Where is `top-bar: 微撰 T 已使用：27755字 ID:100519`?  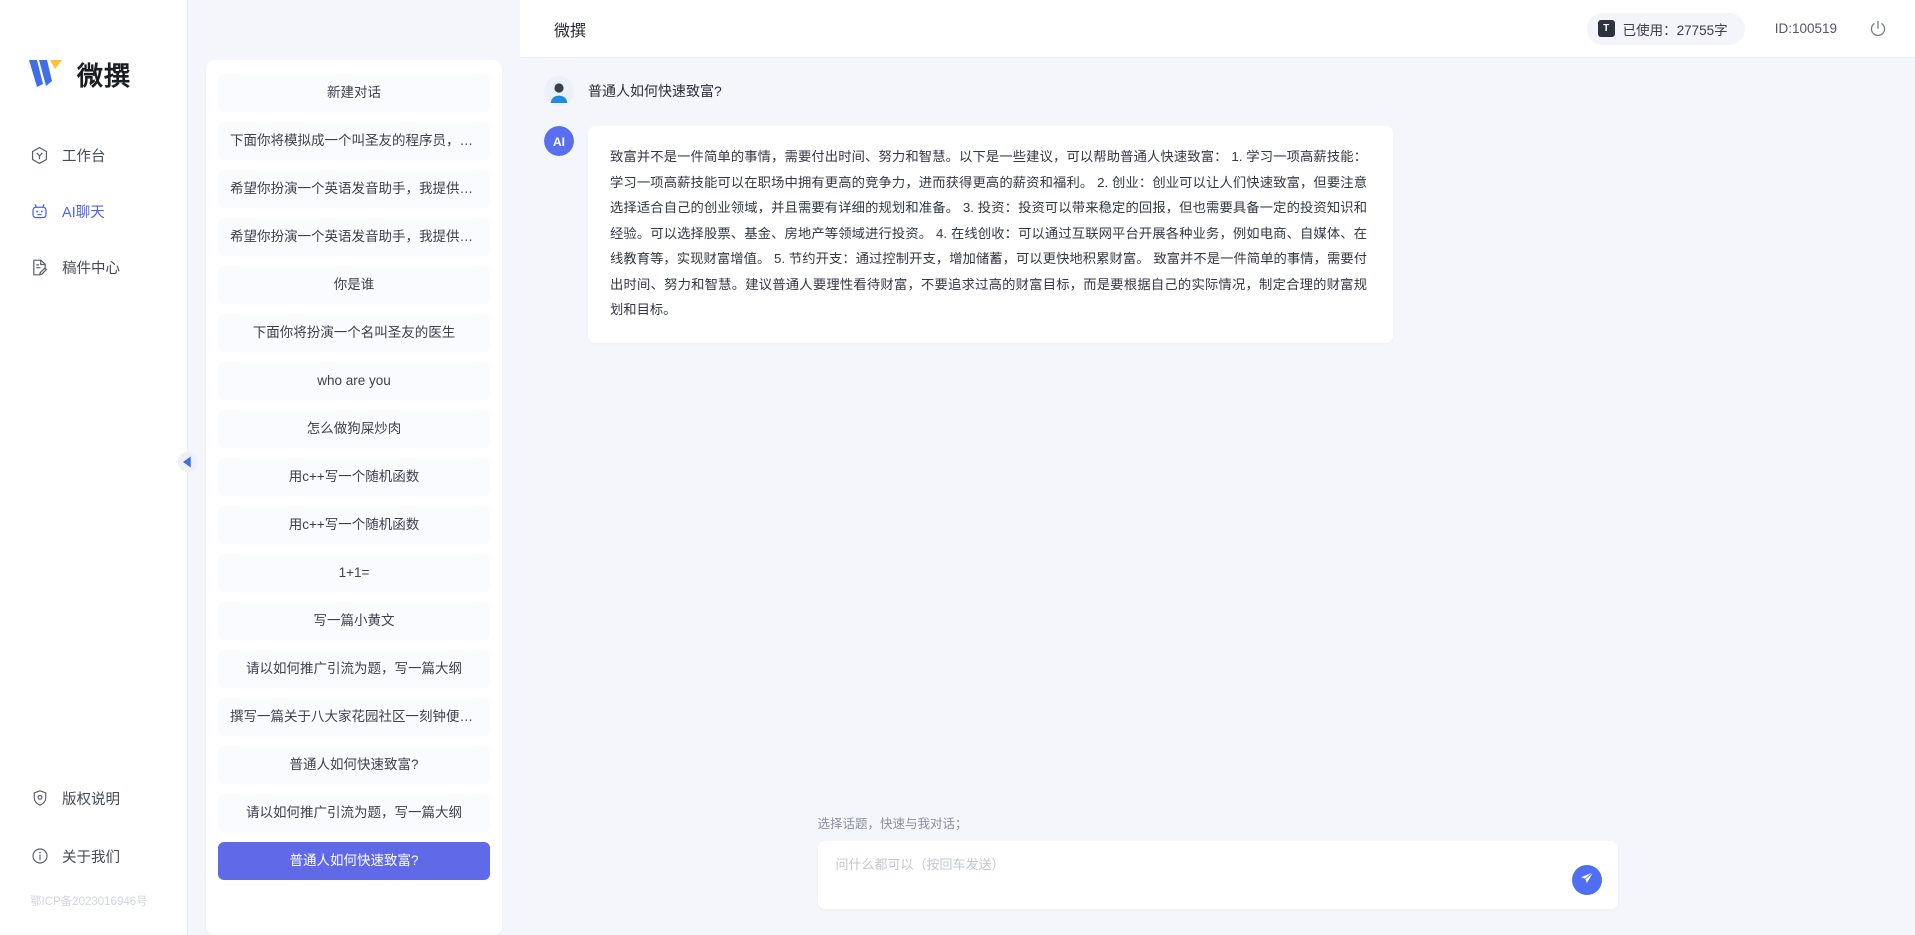 top-bar: 微撰 T 已使用：27755字 ID:100519 is located at coordinates (1217, 29).